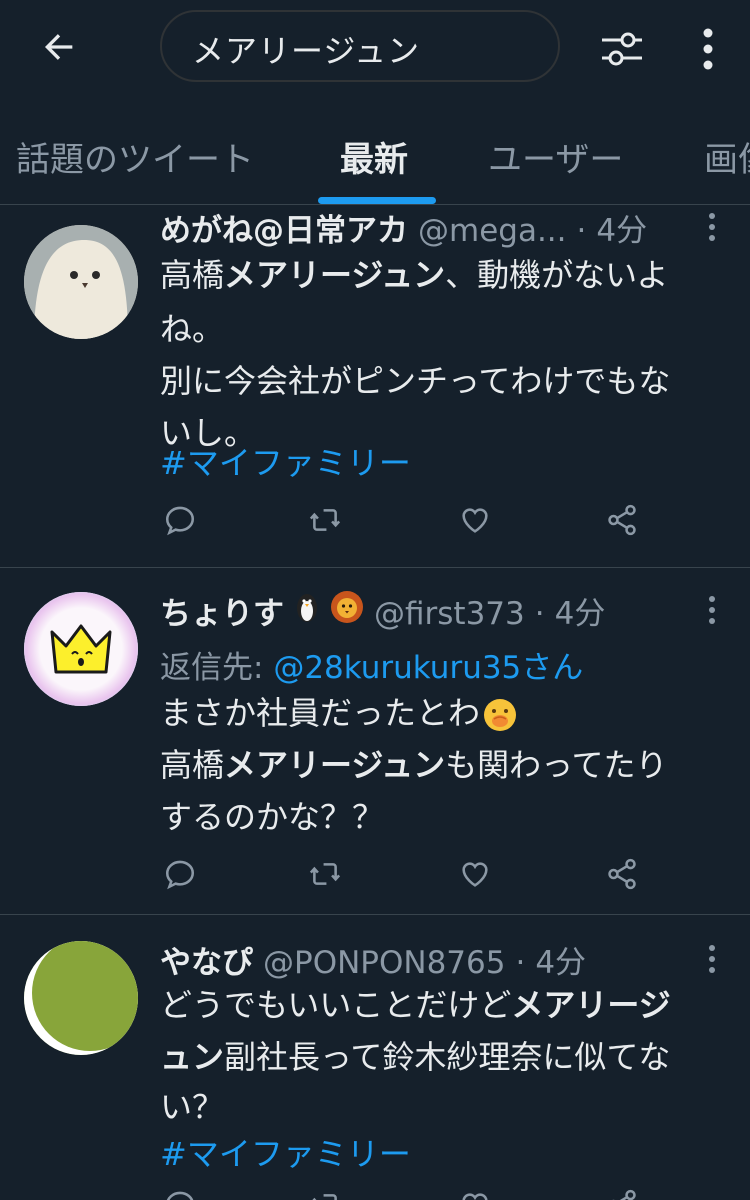  I want to click on reply-context: 返信先: @28kurukuru35さん, so click(371, 664).